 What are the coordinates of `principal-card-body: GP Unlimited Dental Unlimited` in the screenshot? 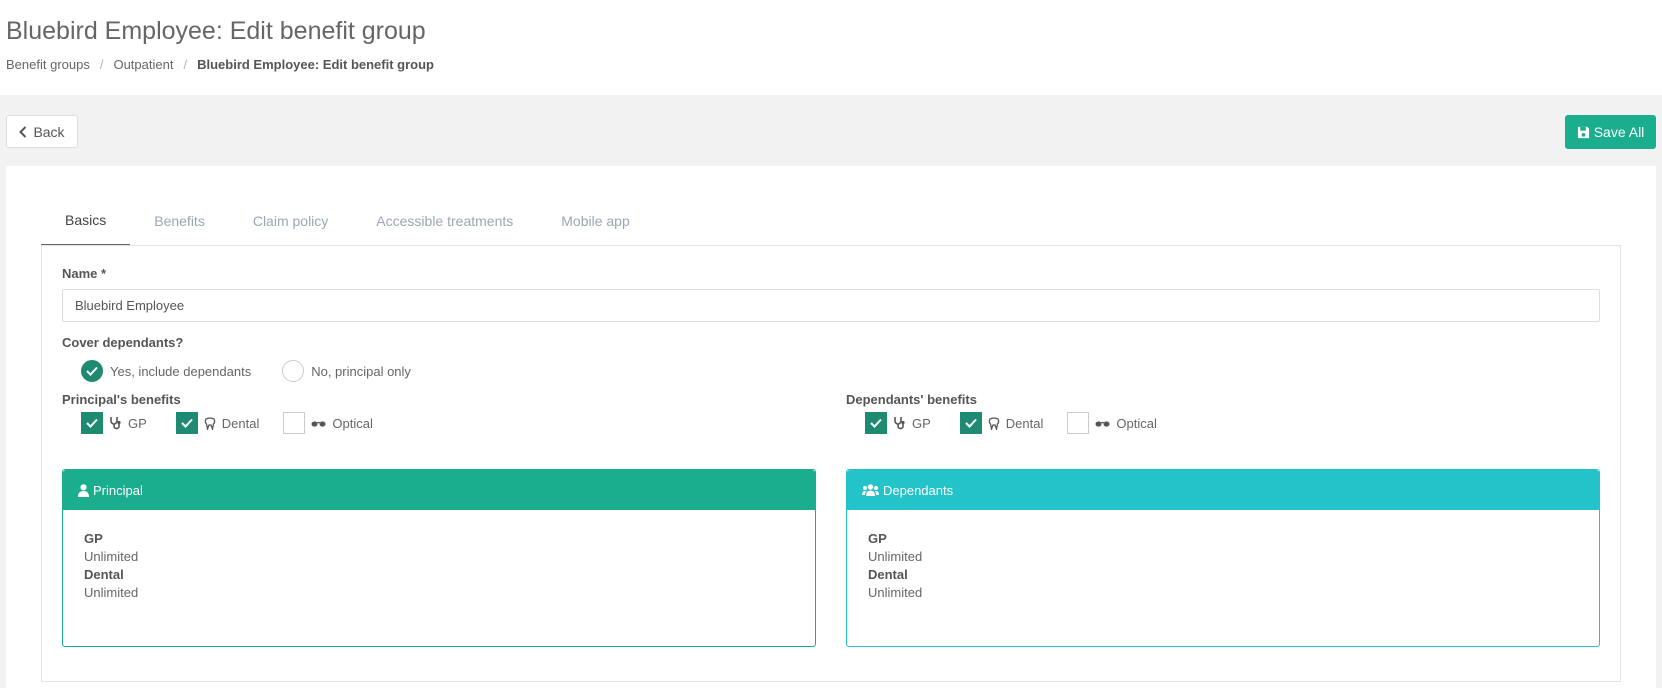 It's located at (439, 566).